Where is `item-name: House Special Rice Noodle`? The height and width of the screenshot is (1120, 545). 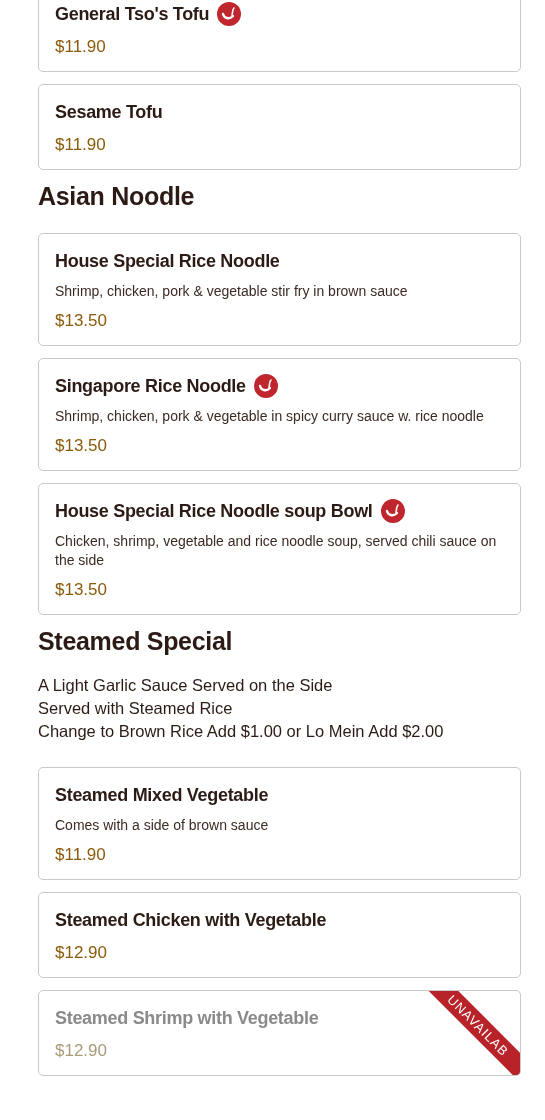 item-name: House Special Rice Noodle is located at coordinates (167, 261).